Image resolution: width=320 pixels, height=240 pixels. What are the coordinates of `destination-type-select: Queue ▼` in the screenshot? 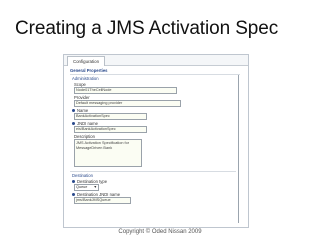 It's located at (86, 187).